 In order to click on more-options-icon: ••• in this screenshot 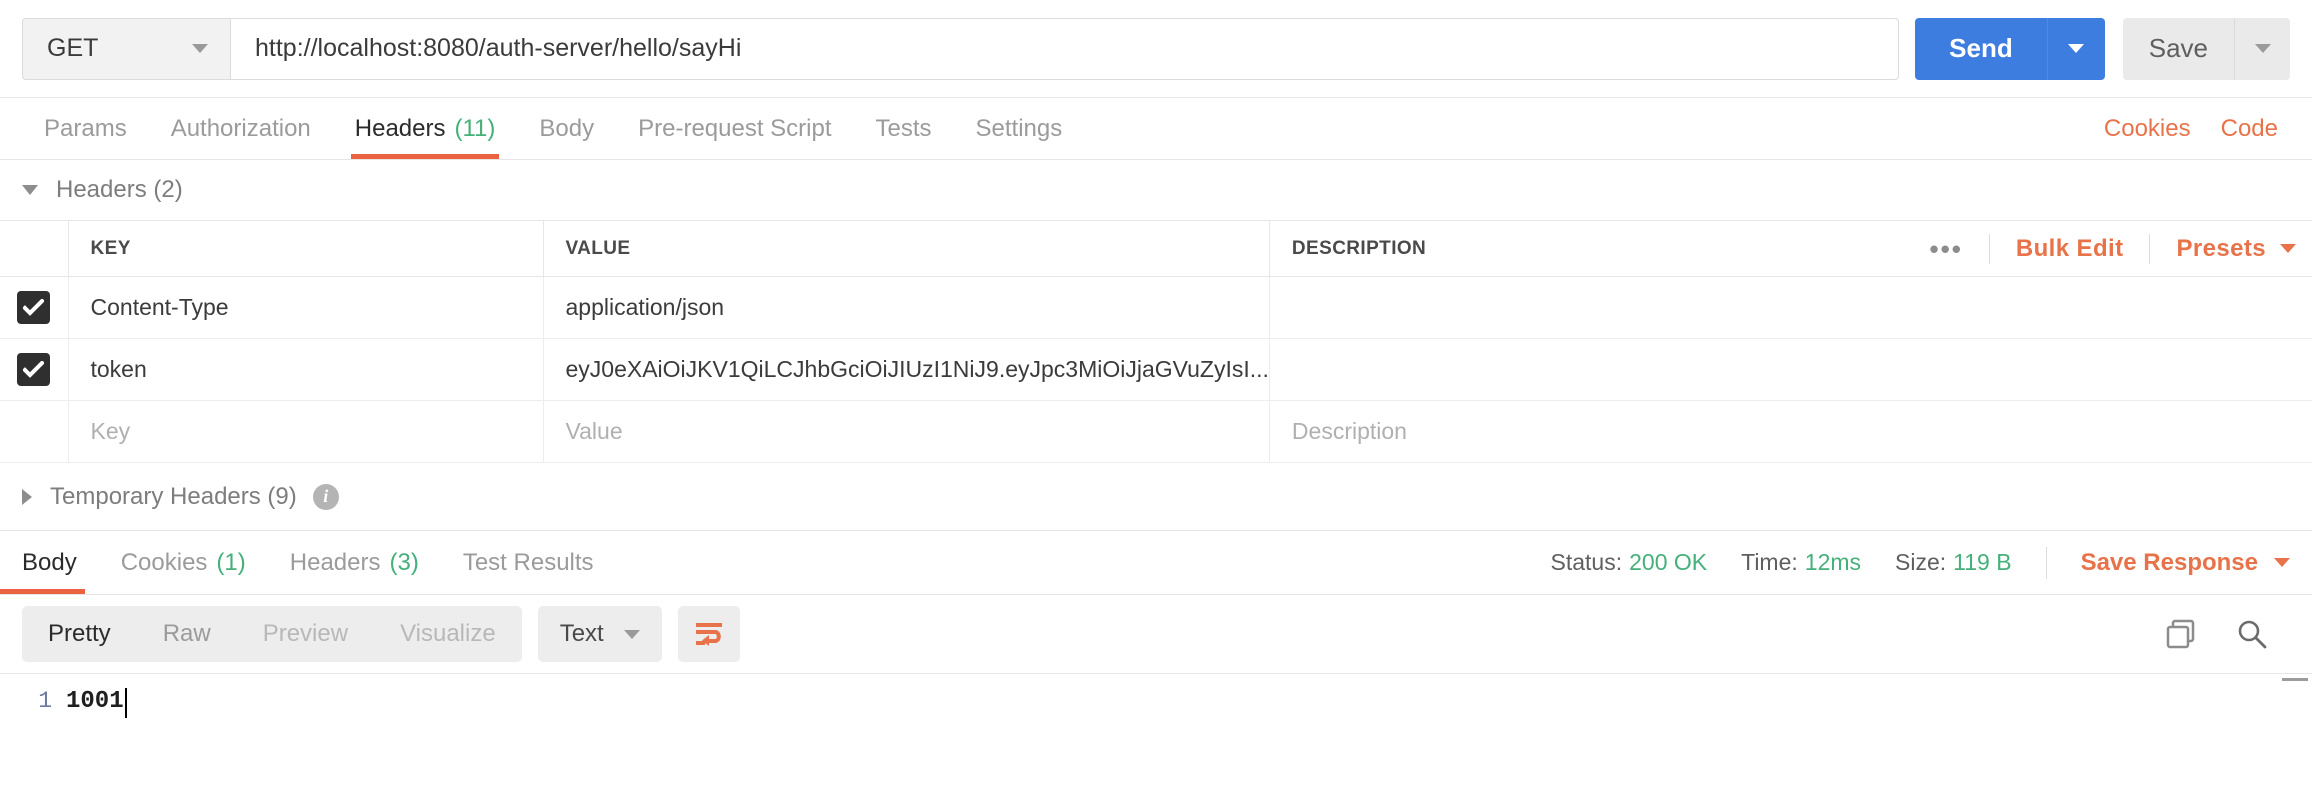, I will do `click(1946, 249)`.